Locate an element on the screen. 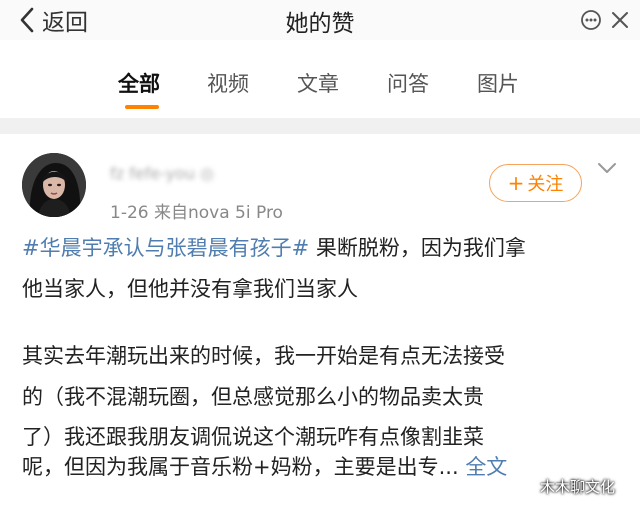 The height and width of the screenshot is (511, 640). tab-articles: 文章 is located at coordinates (318, 83).